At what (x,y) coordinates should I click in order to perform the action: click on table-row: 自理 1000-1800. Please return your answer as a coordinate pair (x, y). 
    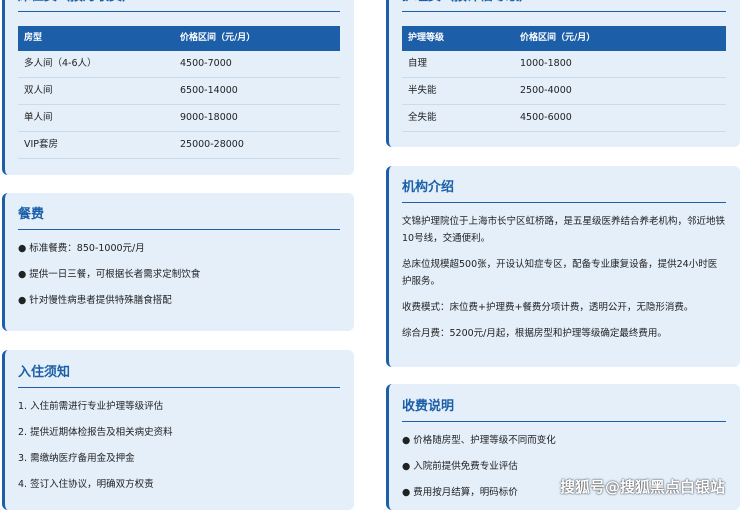
    Looking at the image, I should click on (564, 64).